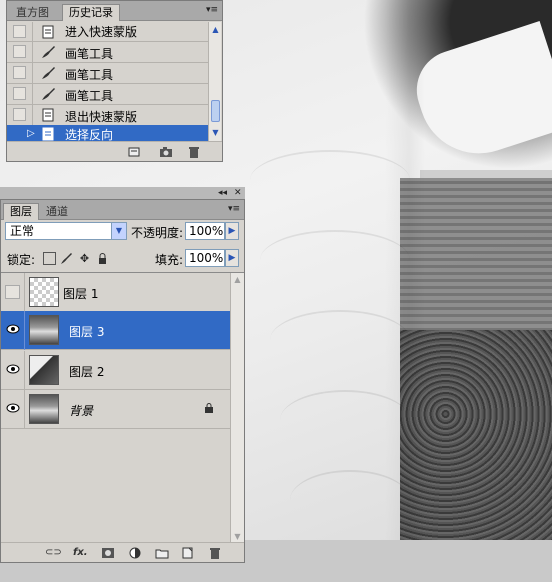 The height and width of the screenshot is (582, 552). I want to click on history-list: 进入快速蒙版 画笔工具 画笔工具 画笔工具 退出快速蒙版 ▷ 选择反向, so click(115, 82).